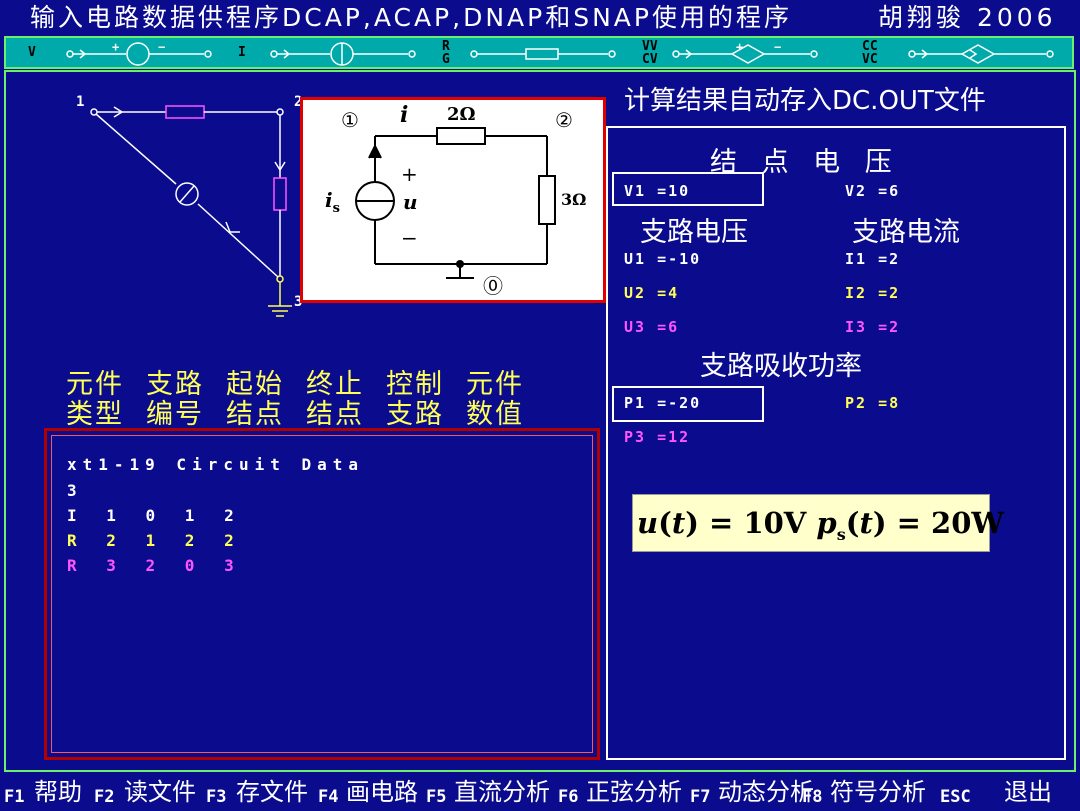  What do you see at coordinates (657, 437) in the screenshot?
I see `result-p3: P3 =12` at bounding box center [657, 437].